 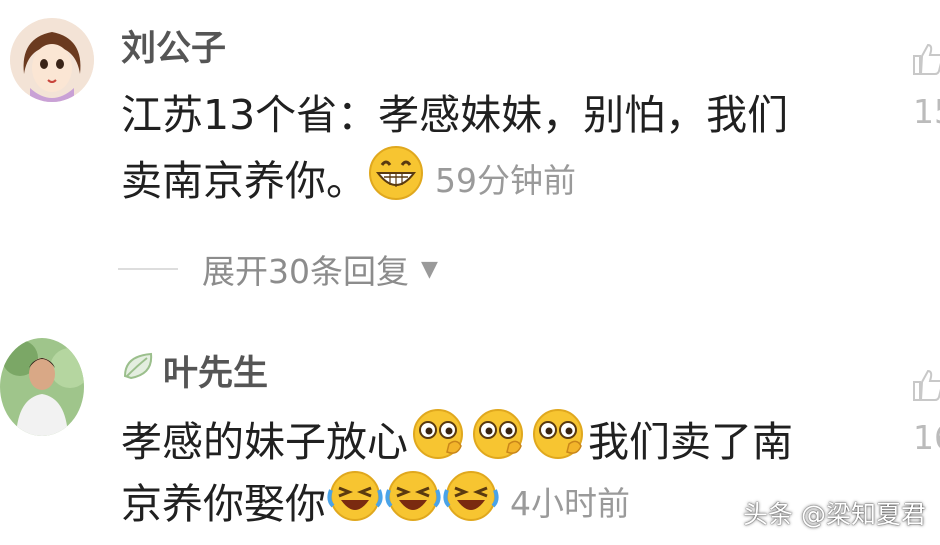 What do you see at coordinates (834, 514) in the screenshot?
I see `watermark: 头条 @梁知夏君` at bounding box center [834, 514].